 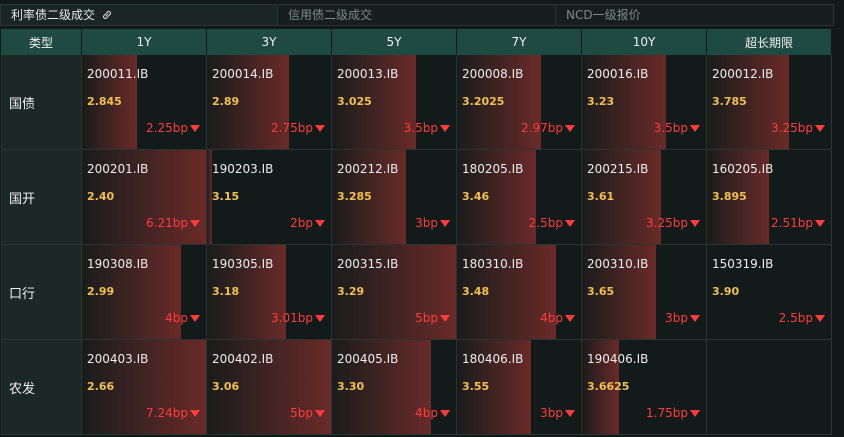 What do you see at coordinates (118, 169) in the screenshot?
I see `bond-code: 200201.IB` at bounding box center [118, 169].